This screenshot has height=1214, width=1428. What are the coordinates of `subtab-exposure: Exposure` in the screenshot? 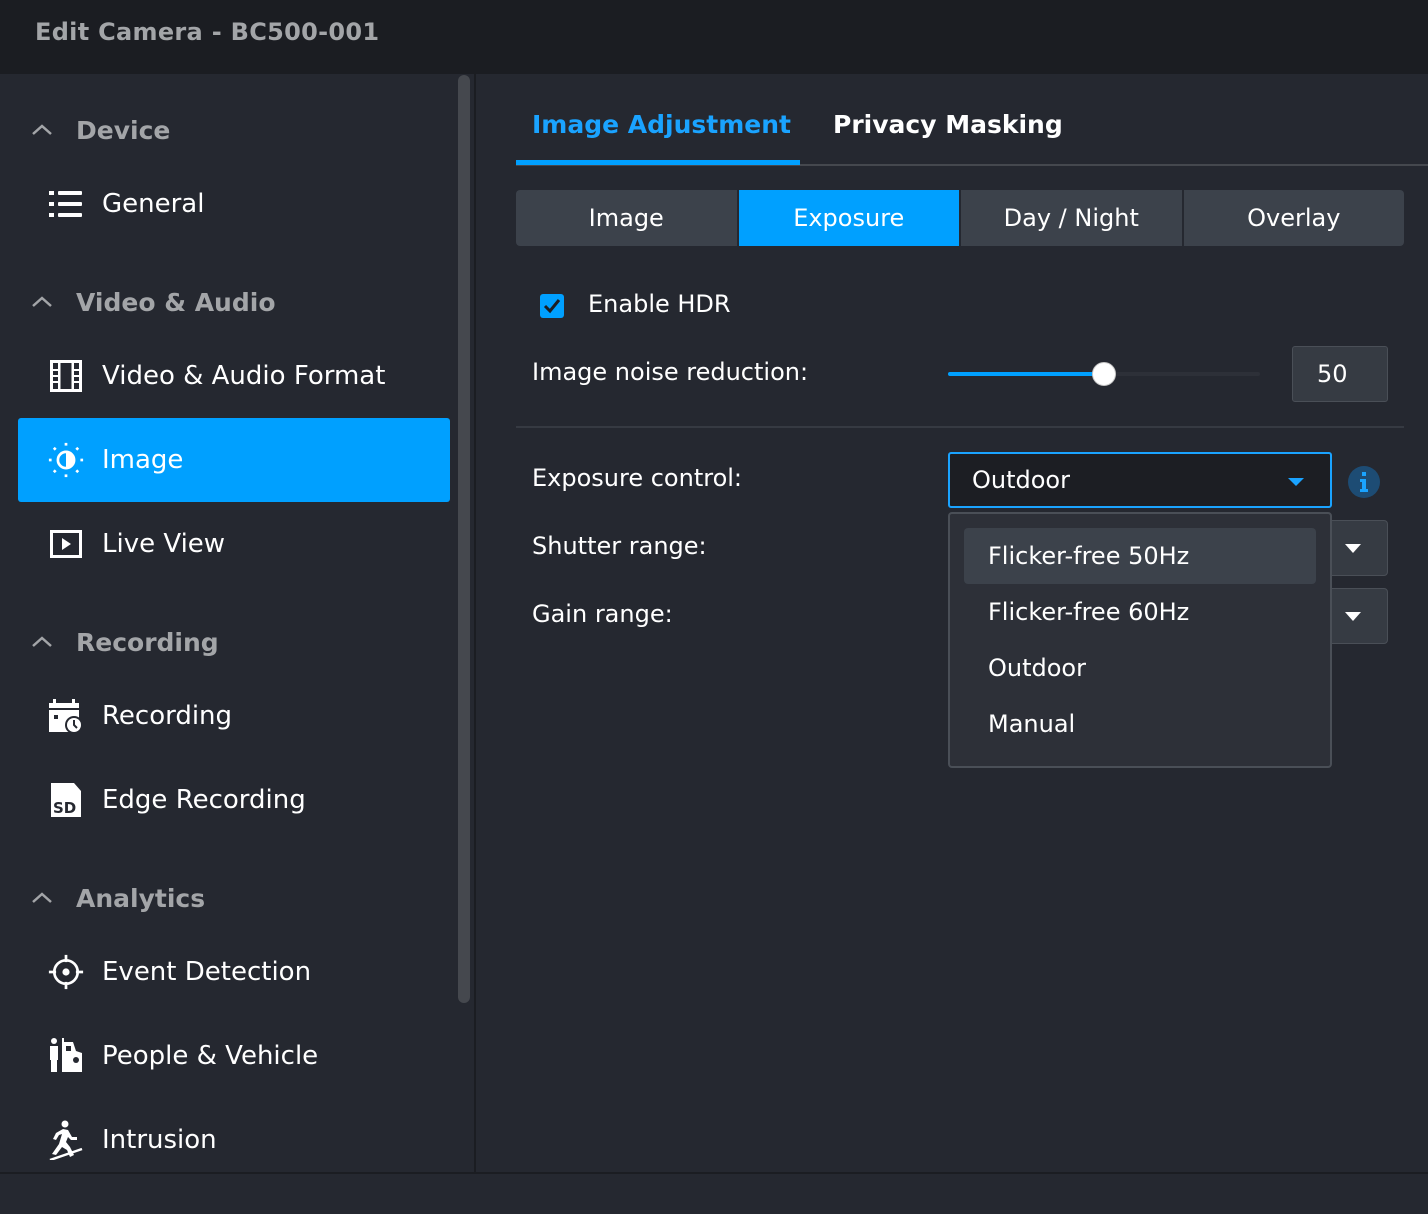 It's located at (848, 218).